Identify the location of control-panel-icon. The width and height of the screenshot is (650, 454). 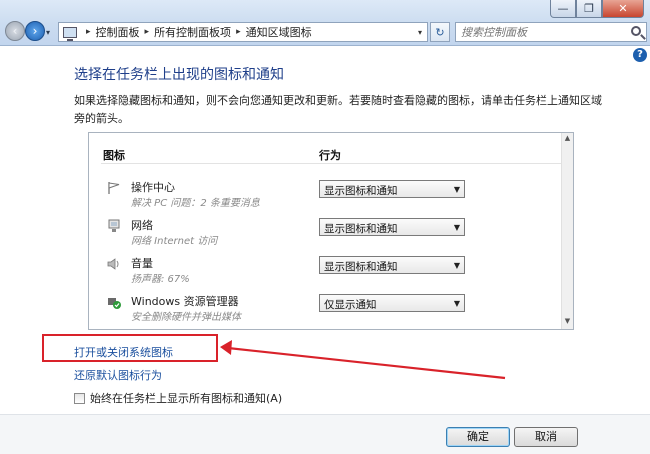
(70, 33).